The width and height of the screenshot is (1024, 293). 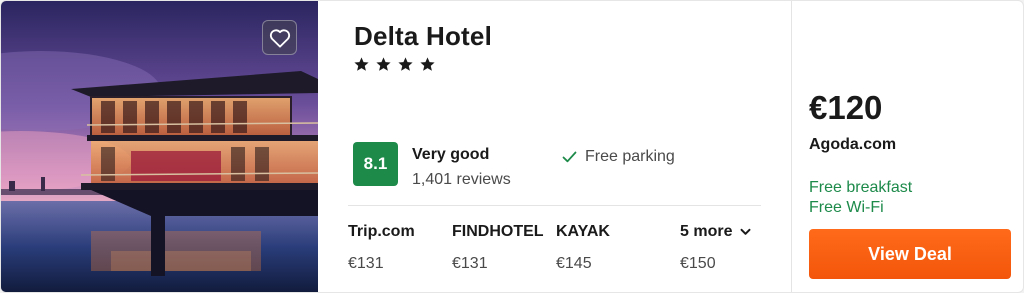 I want to click on provider-deal: FINDHOTEL €131, so click(x=498, y=248).